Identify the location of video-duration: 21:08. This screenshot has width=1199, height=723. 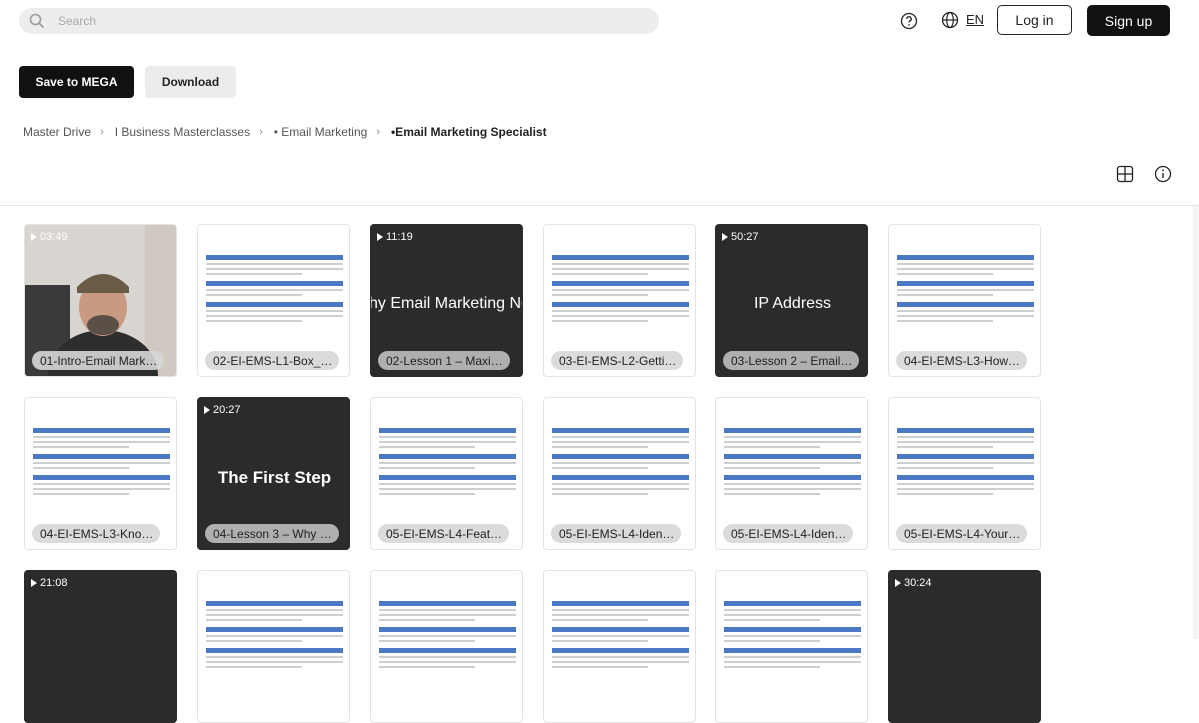
(49, 583).